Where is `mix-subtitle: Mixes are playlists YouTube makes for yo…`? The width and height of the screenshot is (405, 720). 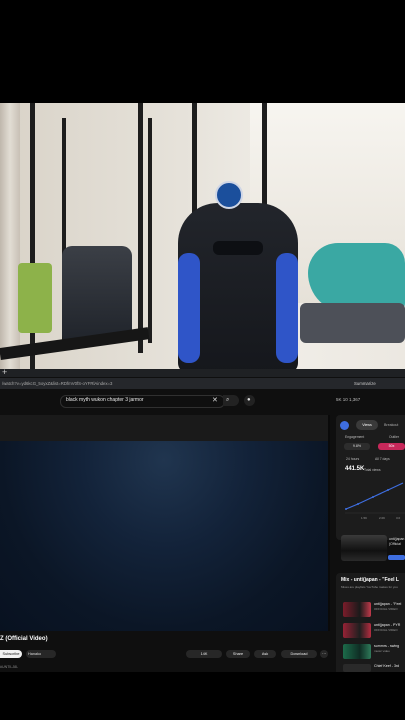
mix-subtitle: Mixes are playlists YouTube makes for yo… is located at coordinates (369, 587).